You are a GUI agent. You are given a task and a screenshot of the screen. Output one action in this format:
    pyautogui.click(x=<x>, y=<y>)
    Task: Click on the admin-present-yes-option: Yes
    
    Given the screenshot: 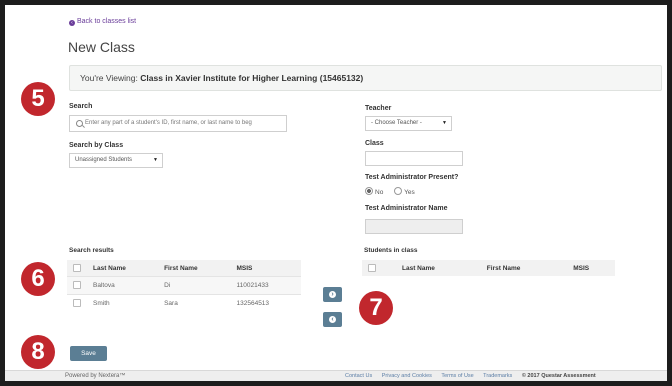 What is the action you would take?
    pyautogui.click(x=404, y=191)
    